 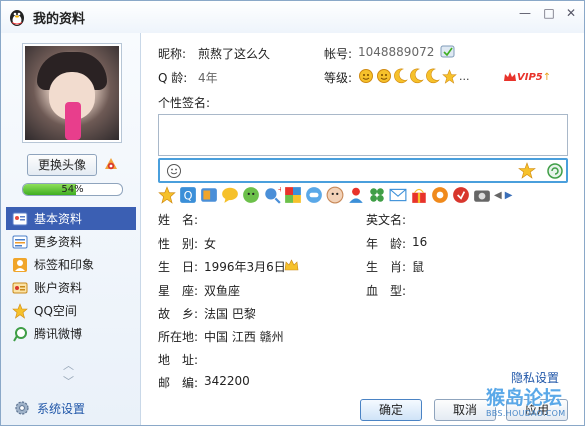 I want to click on sidebar-item-account: 账户资料, so click(x=71, y=287).